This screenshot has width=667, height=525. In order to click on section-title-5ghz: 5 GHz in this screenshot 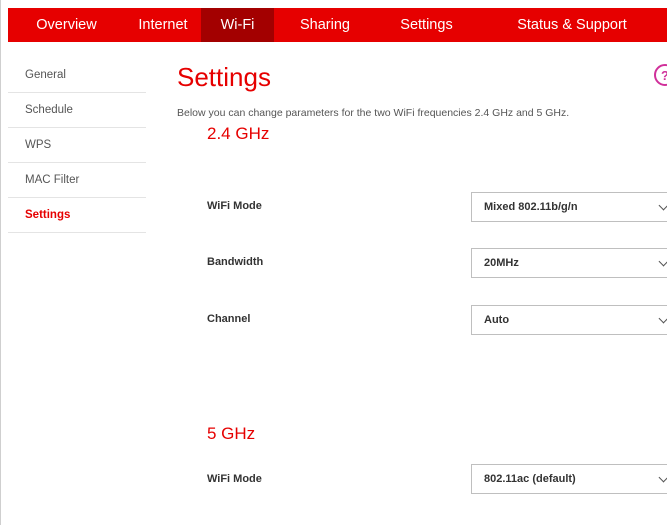, I will do `click(231, 433)`.